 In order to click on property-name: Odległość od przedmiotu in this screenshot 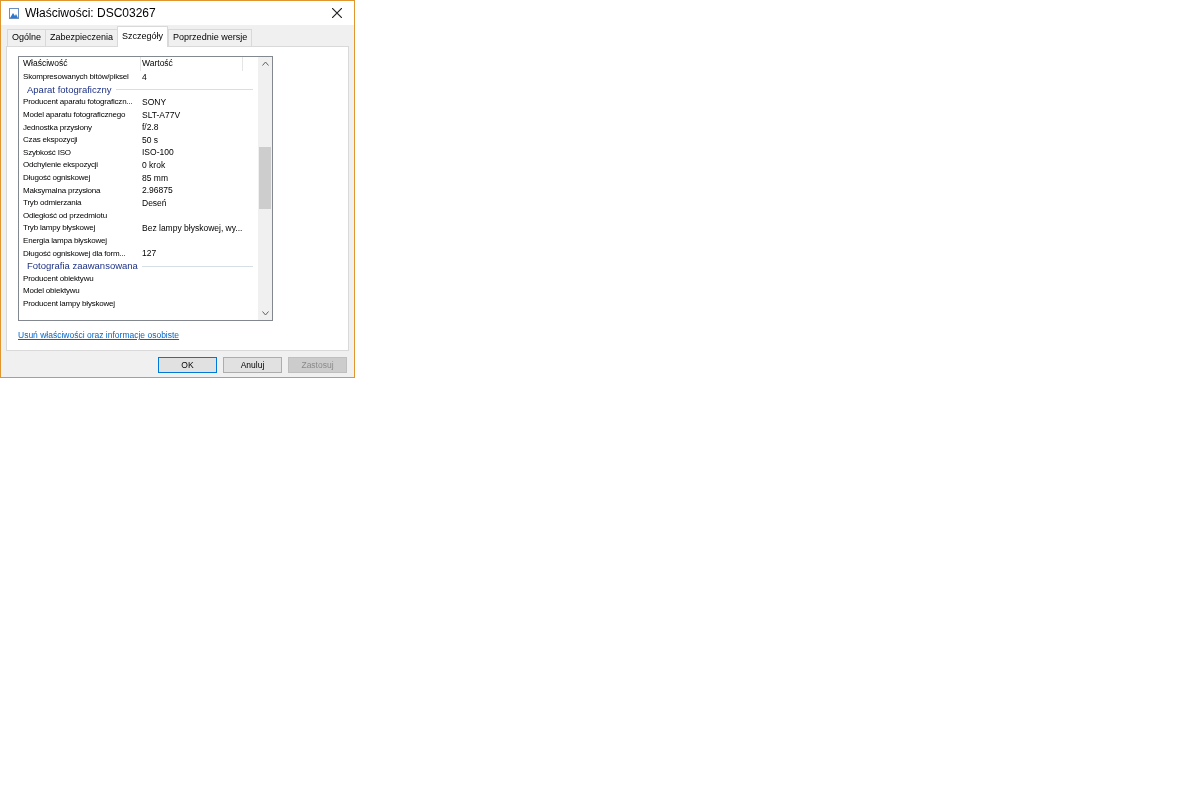, I will do `click(65, 215)`.